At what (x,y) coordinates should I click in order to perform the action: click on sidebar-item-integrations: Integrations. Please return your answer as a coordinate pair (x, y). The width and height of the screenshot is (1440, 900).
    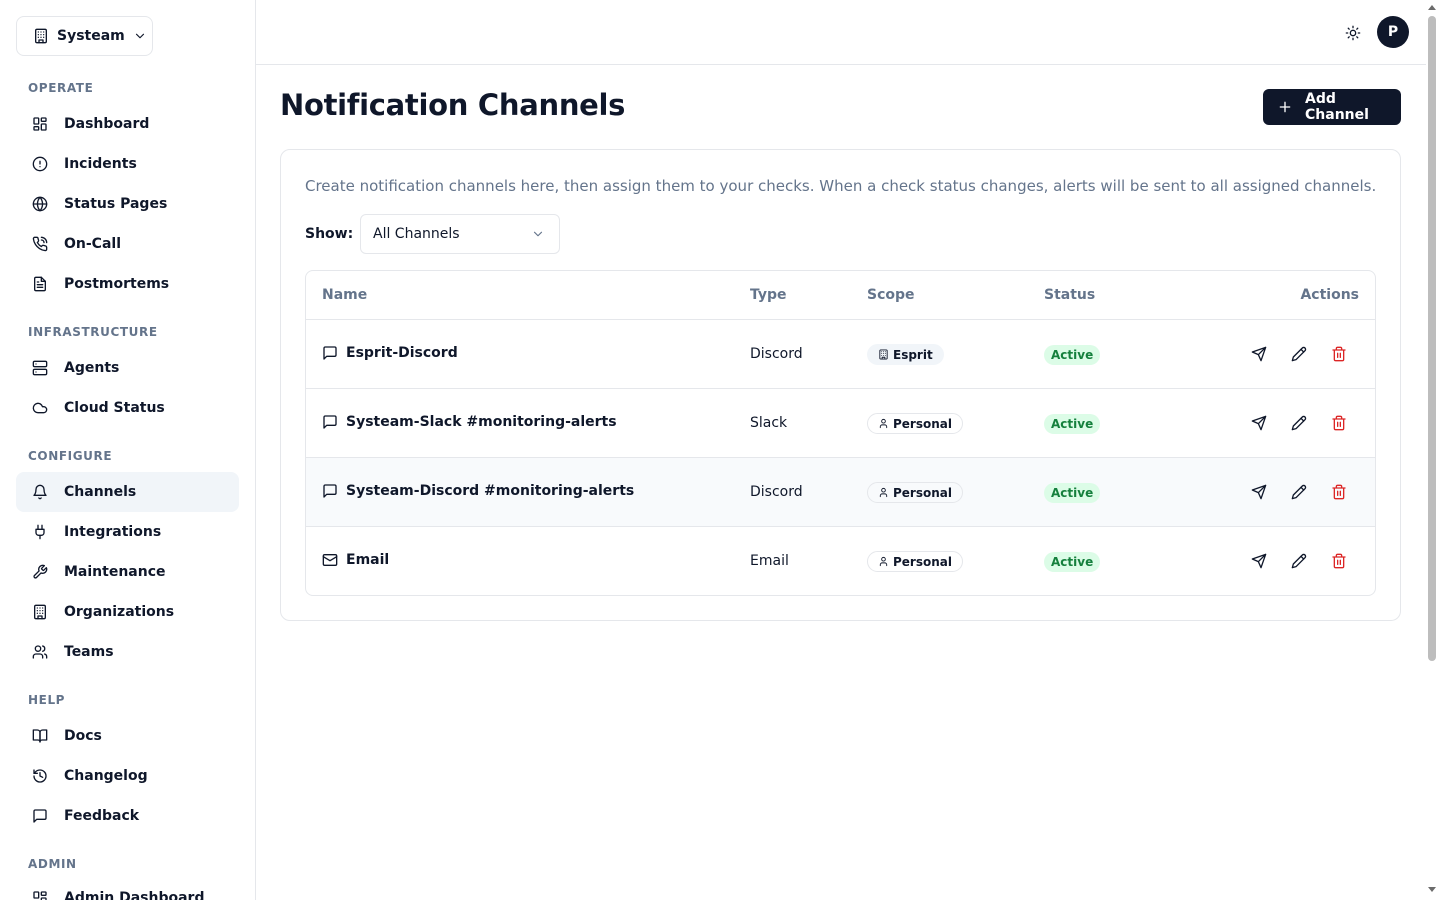
    Looking at the image, I should click on (127, 532).